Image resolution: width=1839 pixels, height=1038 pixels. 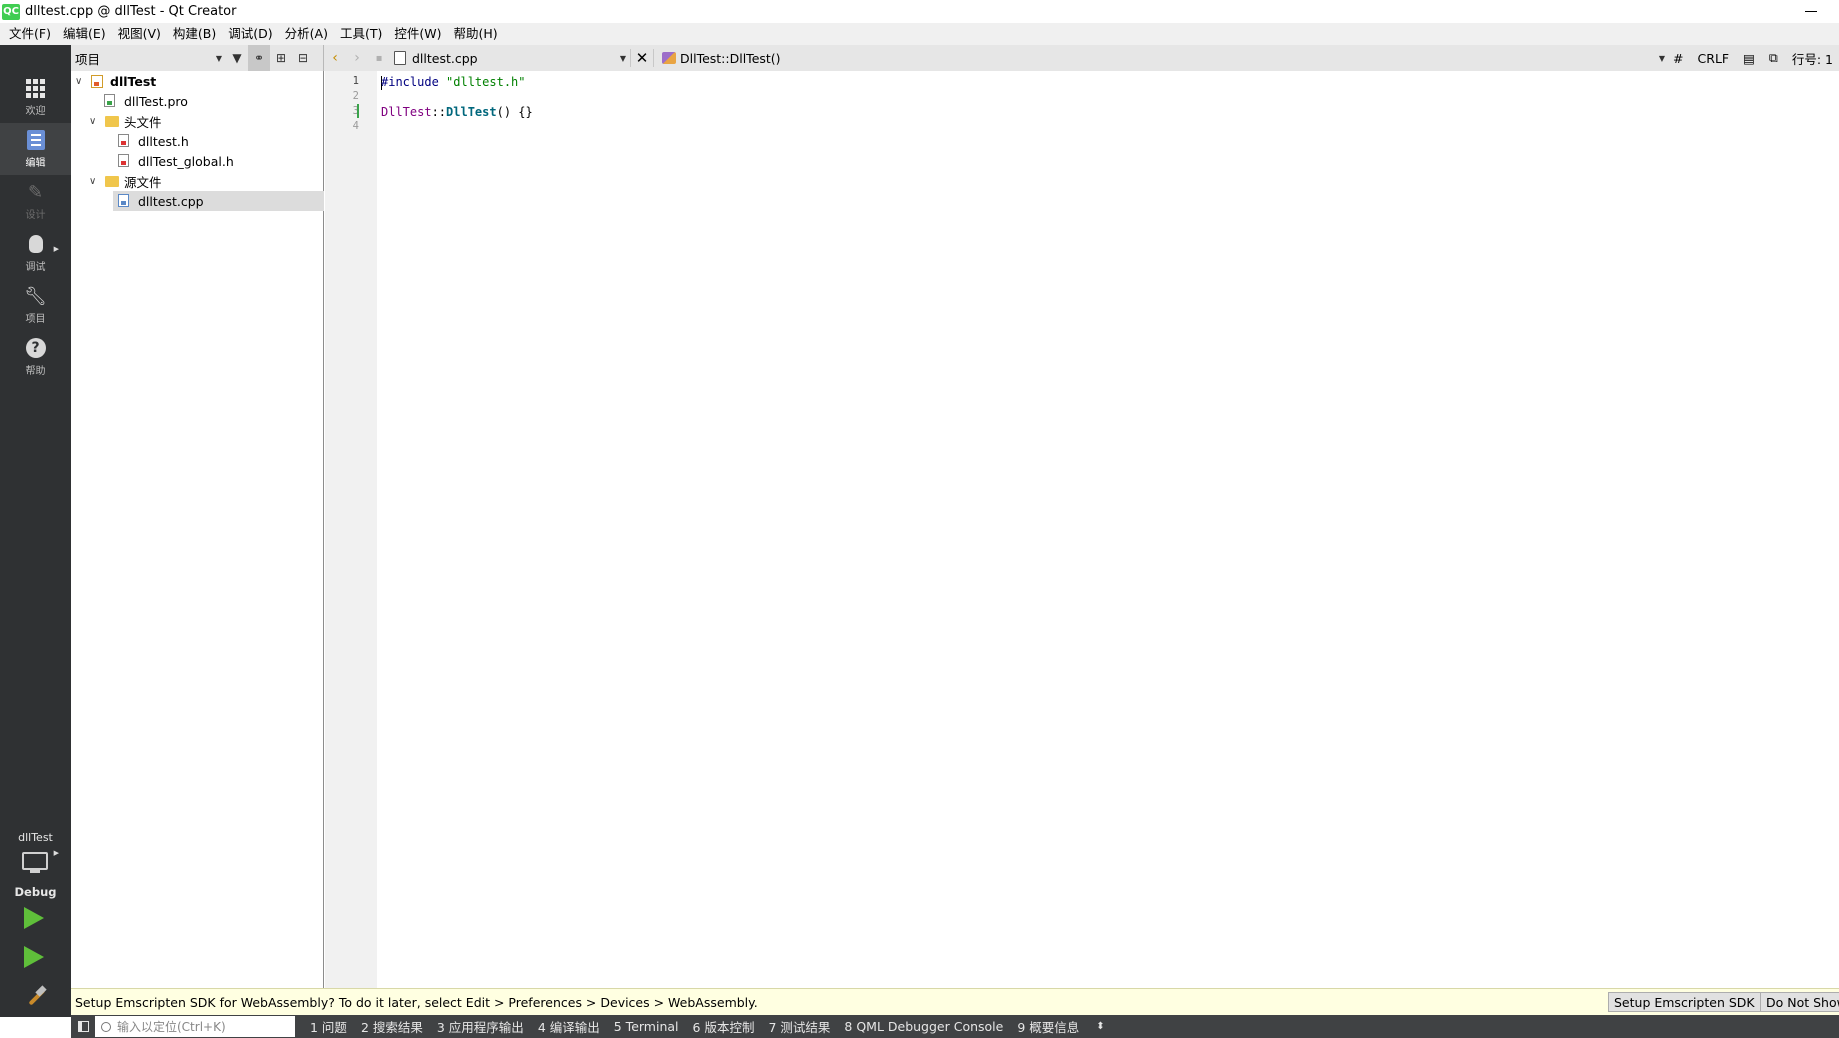 What do you see at coordinates (197, 81) in the screenshot?
I see `tree-item-project: ∨ dllTest` at bounding box center [197, 81].